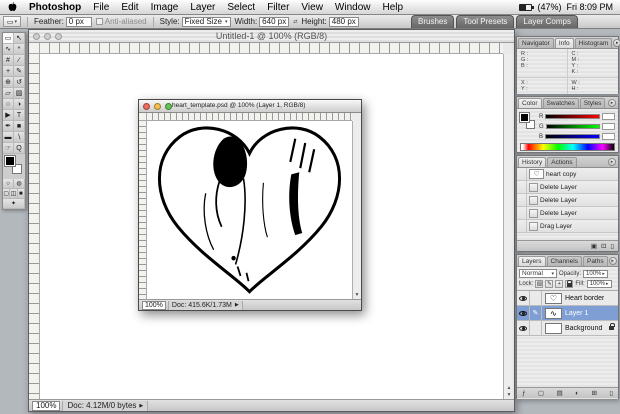  I want to click on tab-info: Info, so click(564, 43).